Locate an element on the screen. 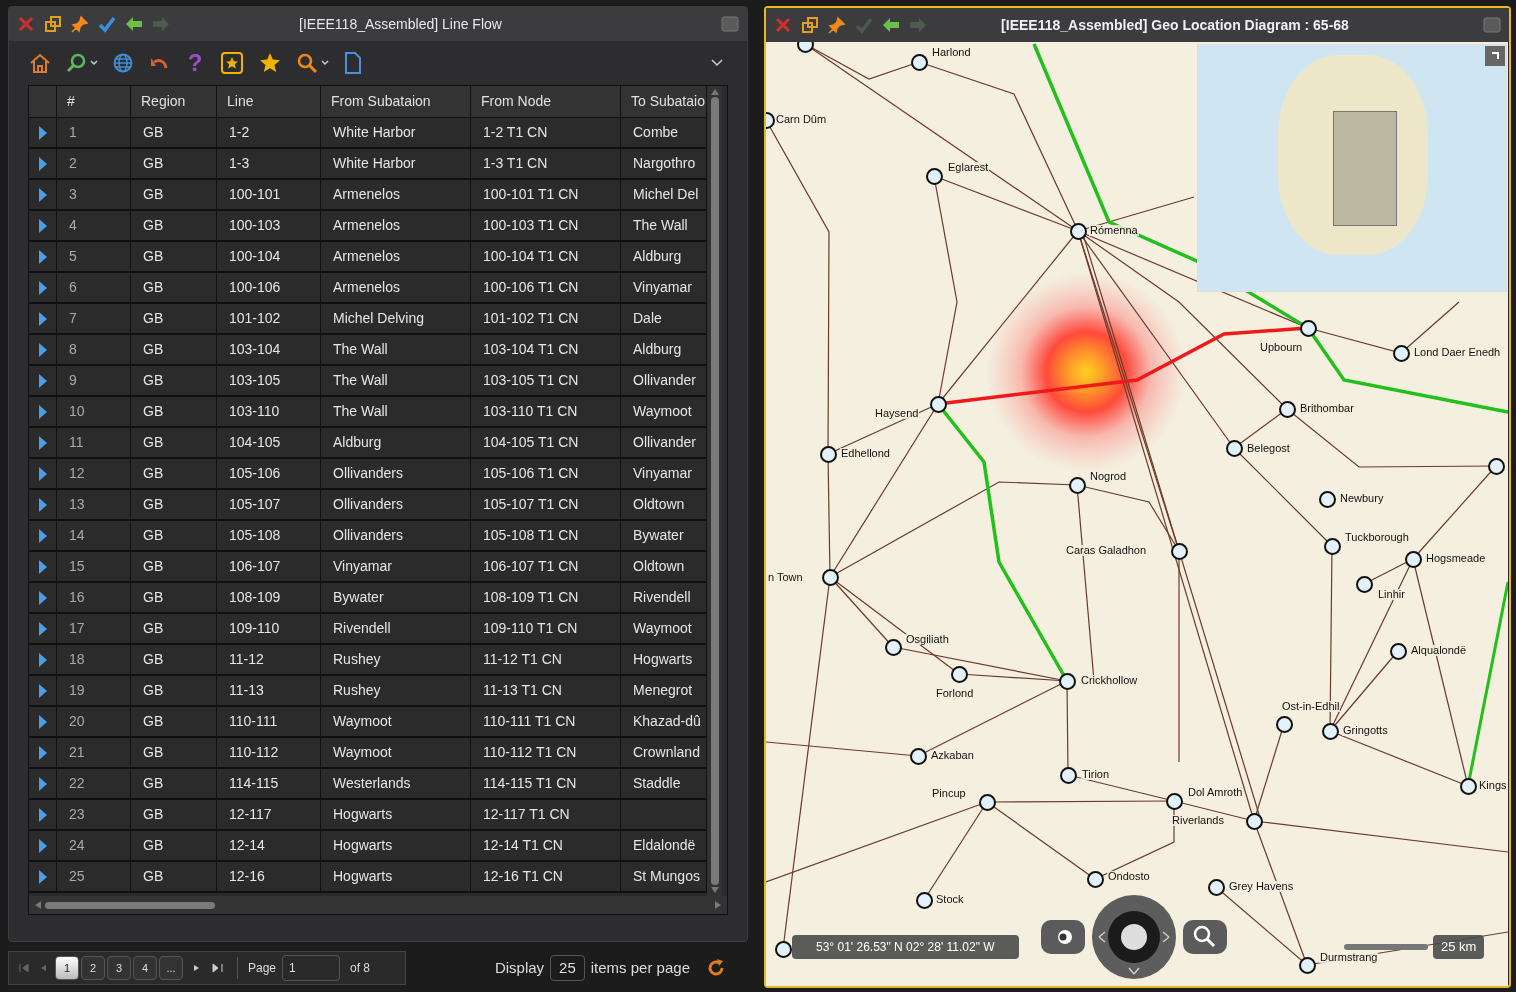  search-icon is located at coordinates (76, 63).